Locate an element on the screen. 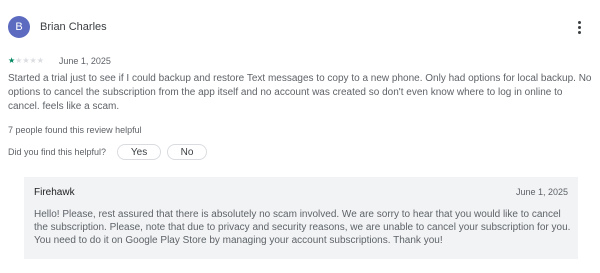 This screenshot has width=600, height=273. star-filled-icon: ★ is located at coordinates (12, 60).